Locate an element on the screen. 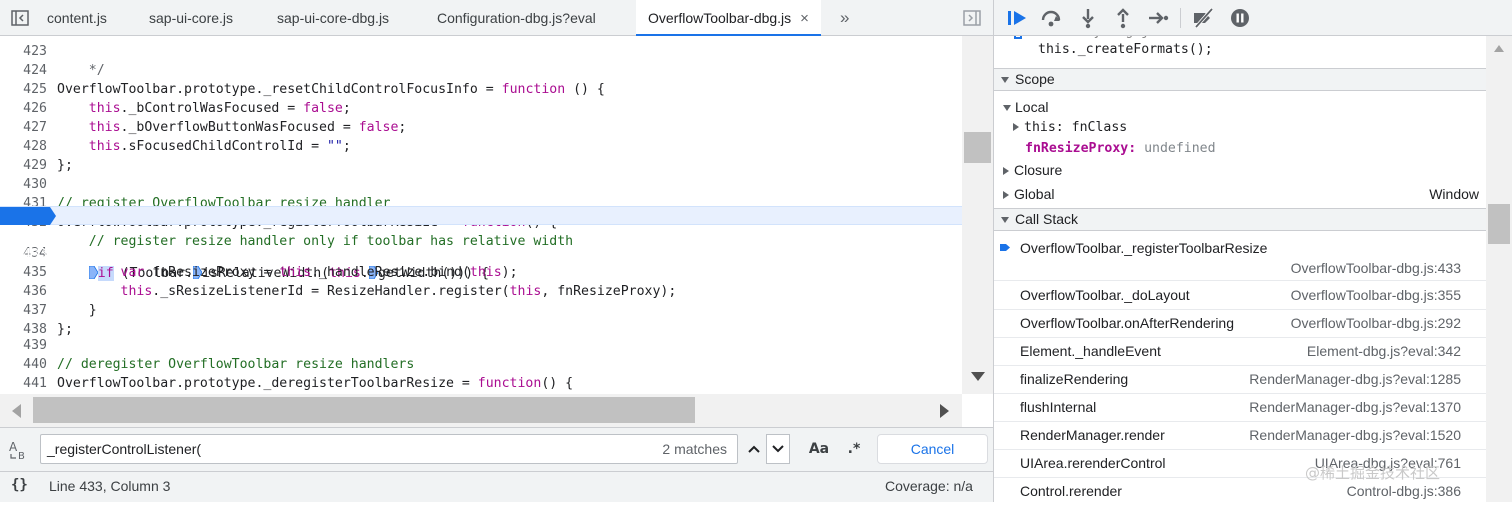  scope-fnresizeproxy: fnResizeProxy: undefined is located at coordinates (1120, 149).